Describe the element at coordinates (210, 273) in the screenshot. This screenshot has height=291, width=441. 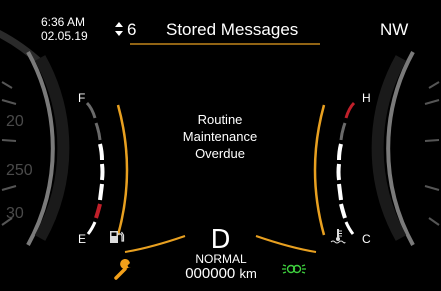
I see `odometer-value: 000000` at that location.